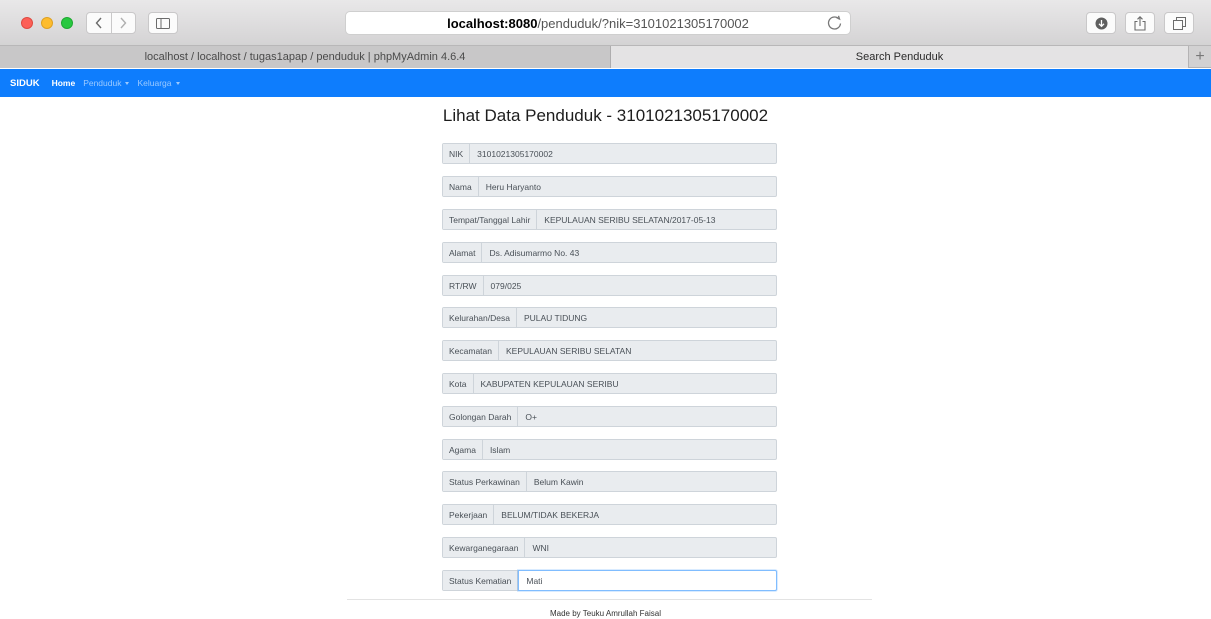  What do you see at coordinates (67, 23) in the screenshot?
I see `zoom-window-button` at bounding box center [67, 23].